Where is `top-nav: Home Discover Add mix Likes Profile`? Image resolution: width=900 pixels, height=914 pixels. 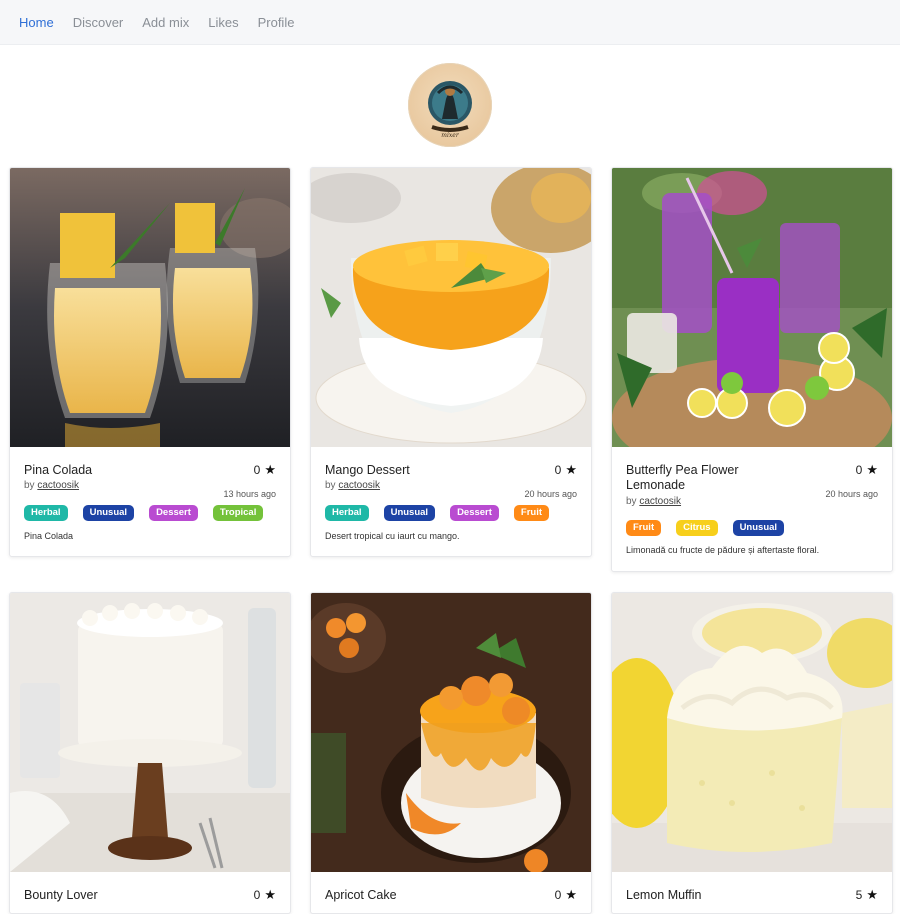
top-nav: Home Discover Add mix Likes Profile is located at coordinates (450, 22).